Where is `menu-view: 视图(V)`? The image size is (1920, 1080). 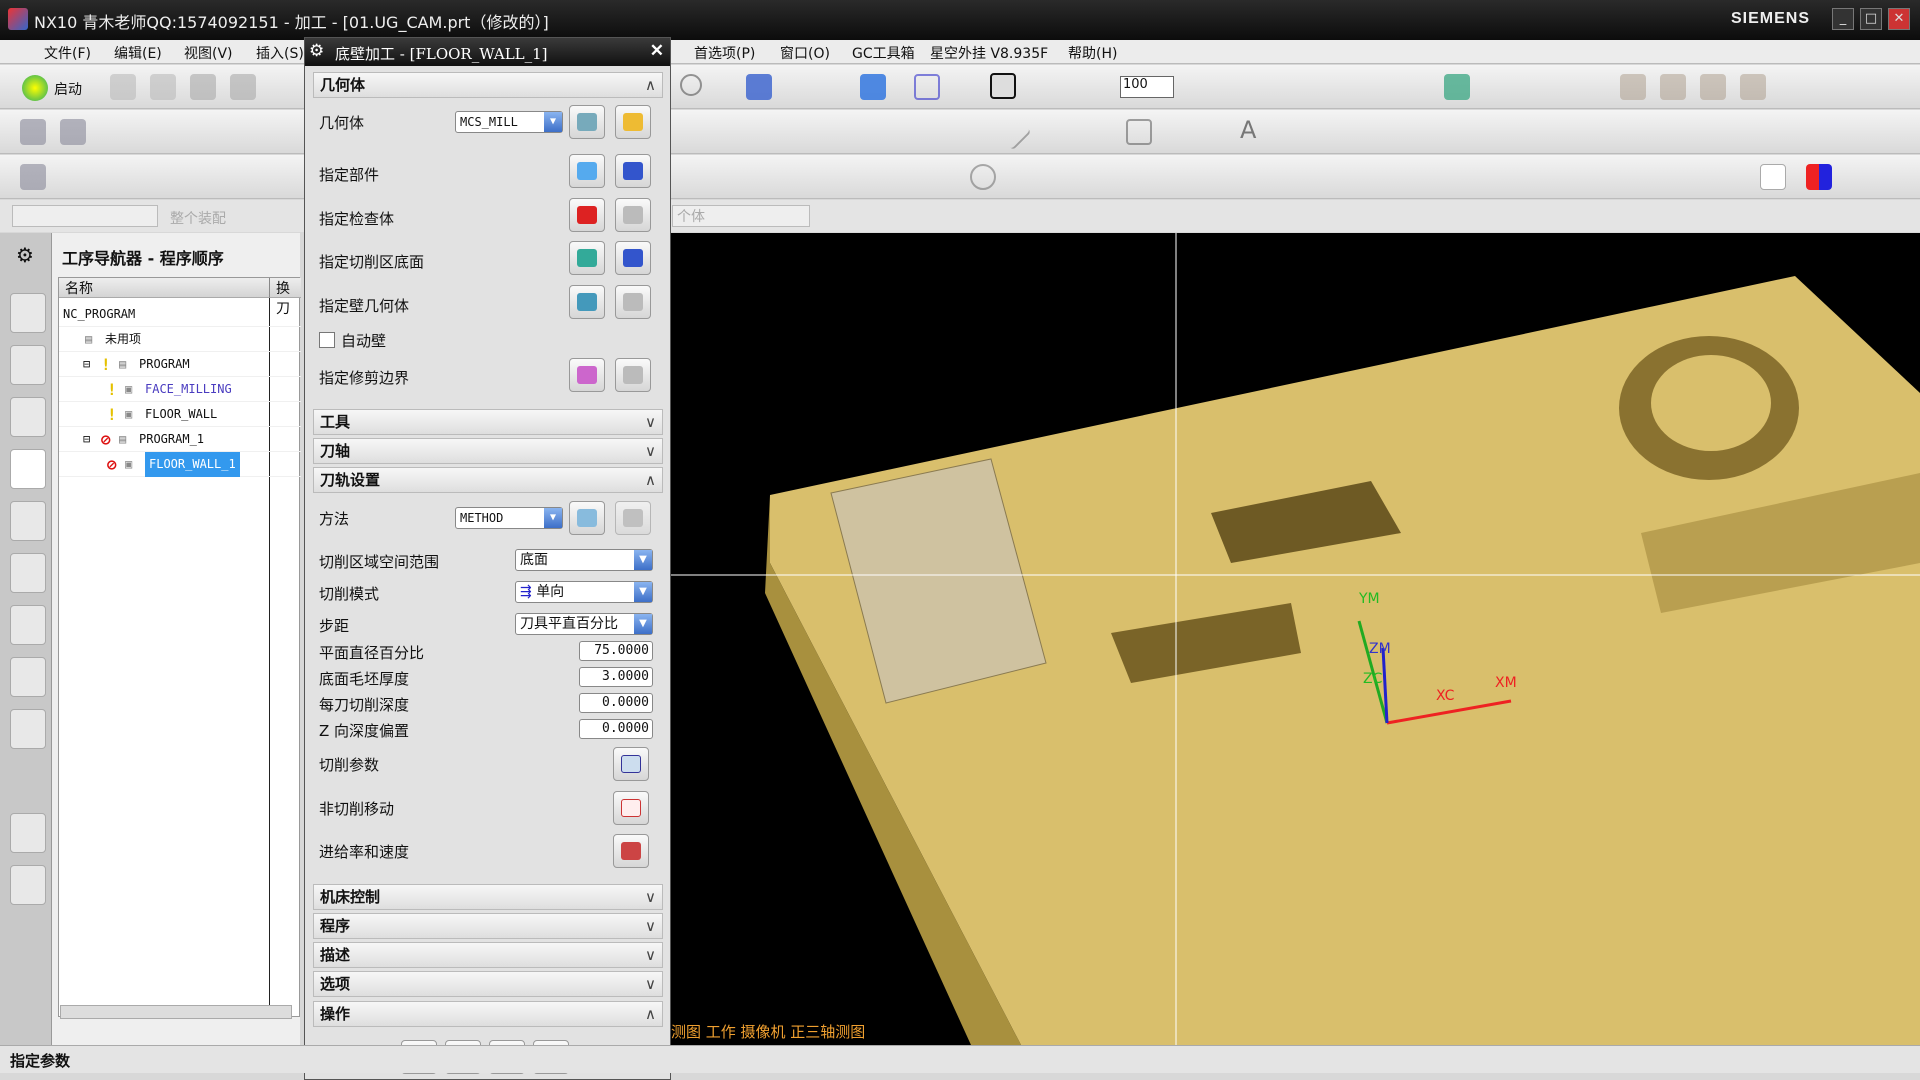 menu-view: 视图(V) is located at coordinates (208, 53).